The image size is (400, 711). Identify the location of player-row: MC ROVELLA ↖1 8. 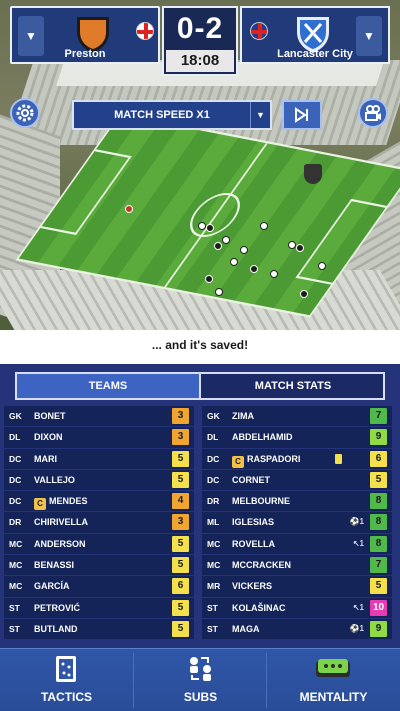
(297, 544).